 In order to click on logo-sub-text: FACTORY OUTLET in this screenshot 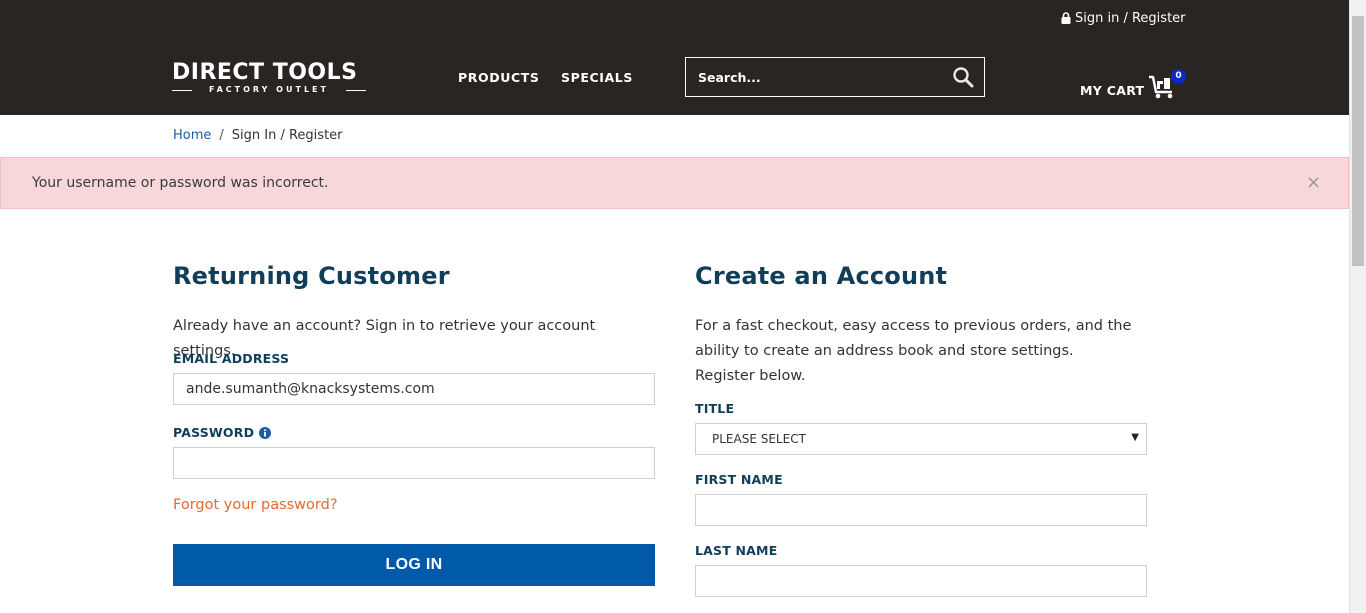, I will do `click(269, 90)`.